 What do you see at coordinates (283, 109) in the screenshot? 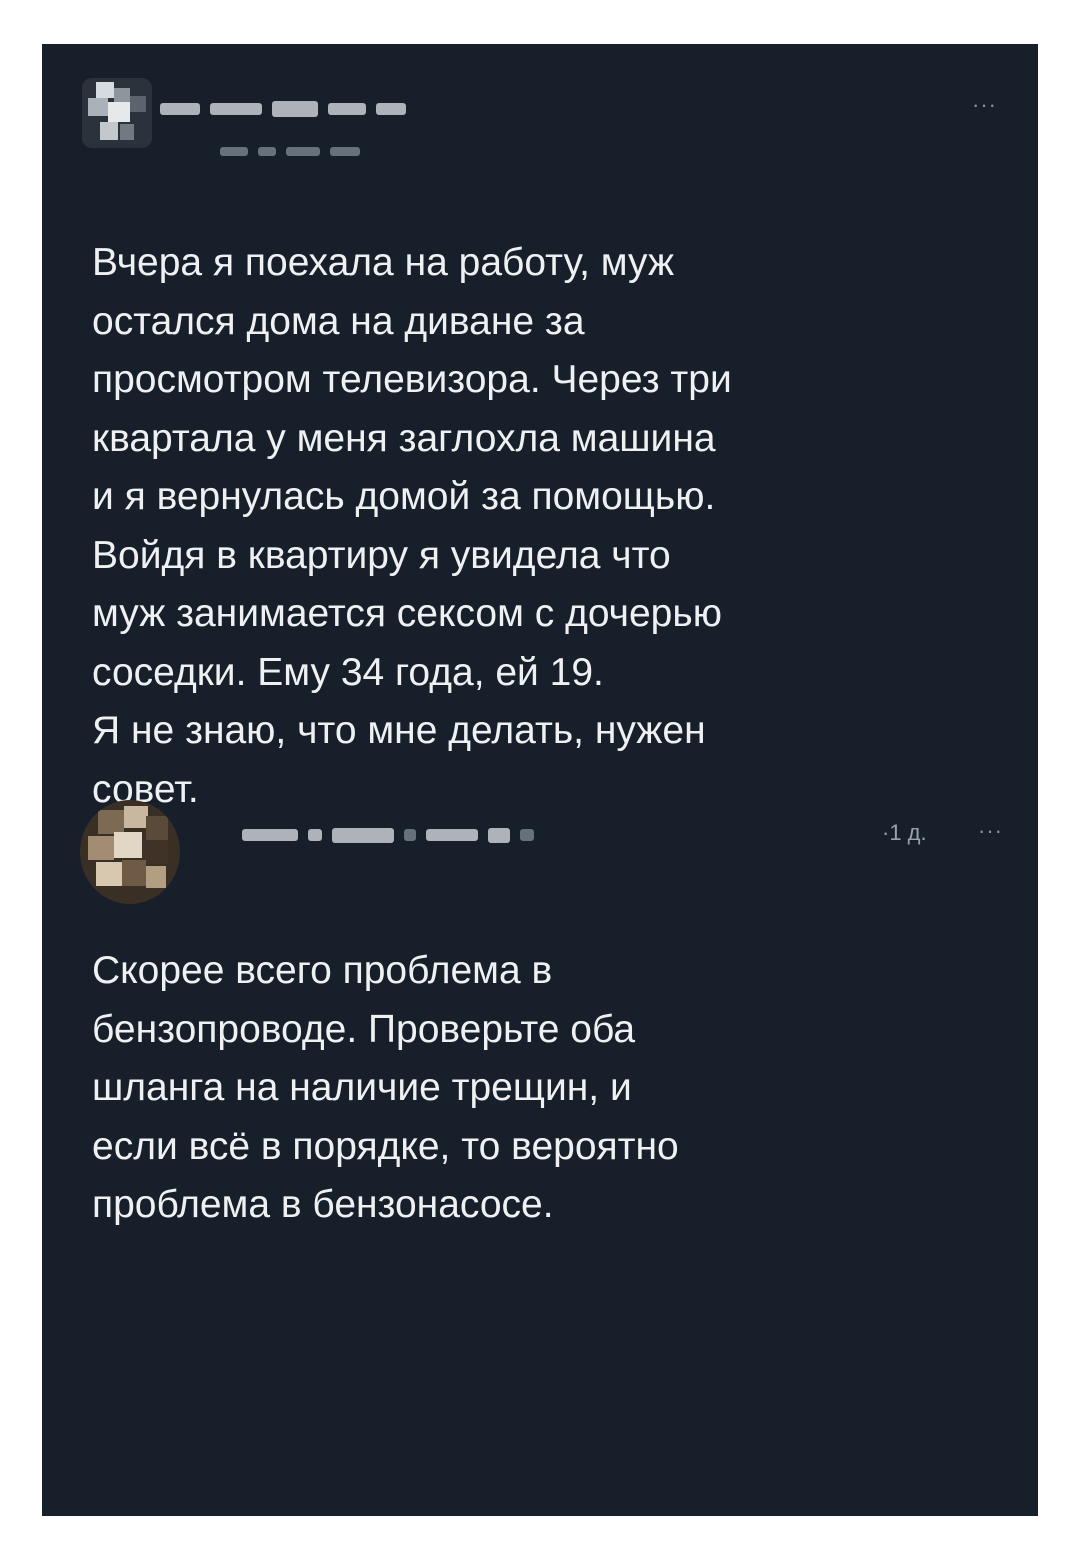
I see `author-name-blurred` at bounding box center [283, 109].